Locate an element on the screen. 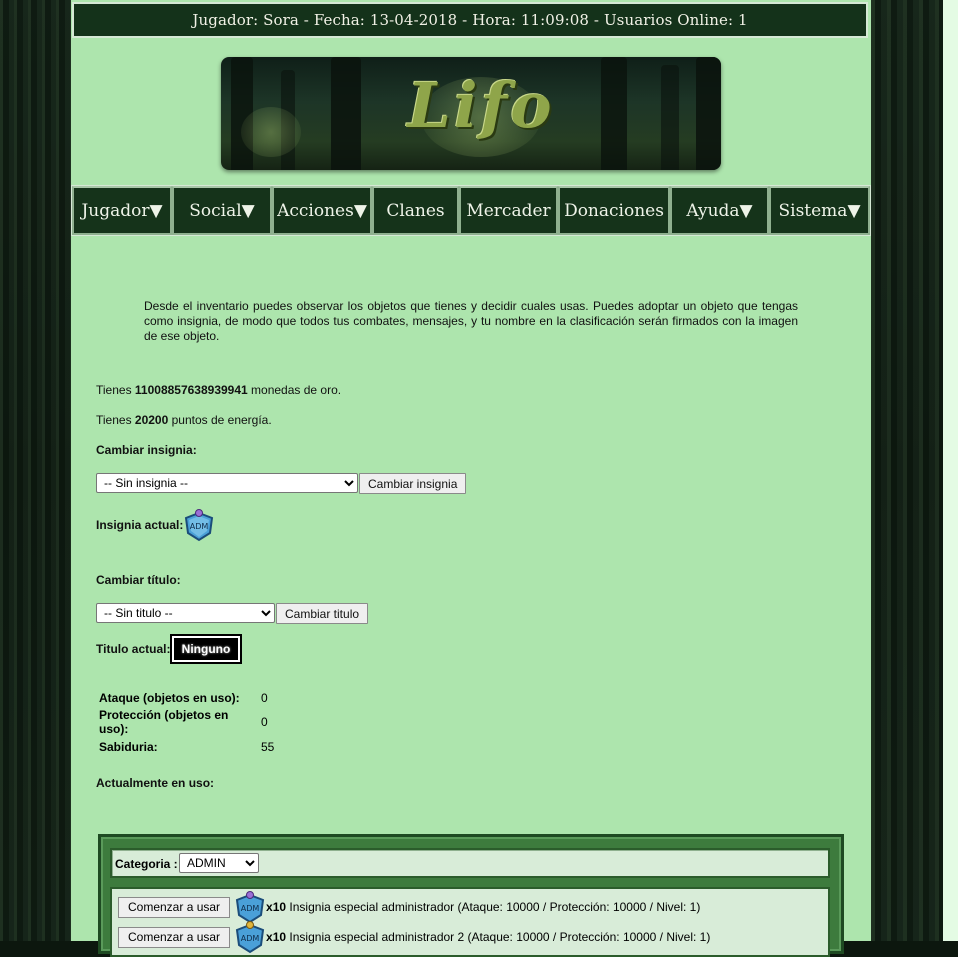 The image size is (958, 957). nav-donaciones: Donaciones is located at coordinates (614, 210).